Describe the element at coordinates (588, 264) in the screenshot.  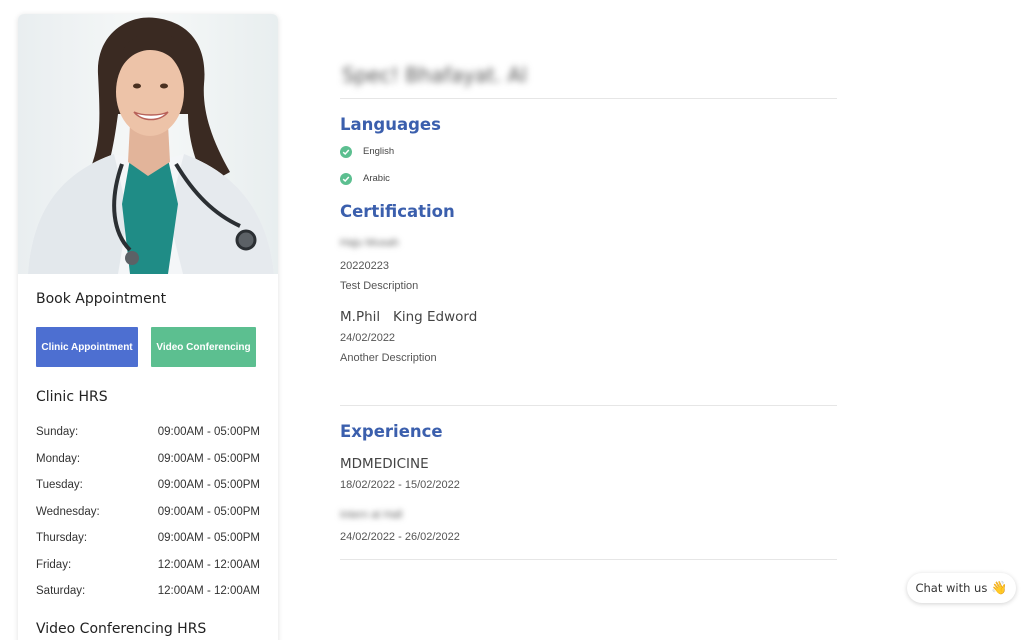
I see `certification-item: Haju Musah 20220223 Test Description` at that location.